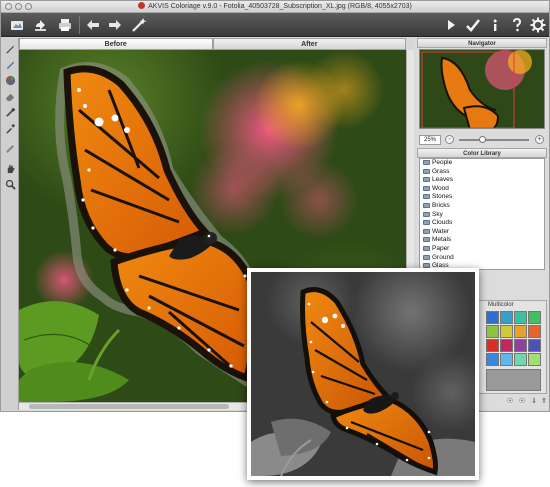 This screenshot has width=550, height=487. What do you see at coordinates (116, 44) in the screenshot?
I see `tab-before: Before` at bounding box center [116, 44].